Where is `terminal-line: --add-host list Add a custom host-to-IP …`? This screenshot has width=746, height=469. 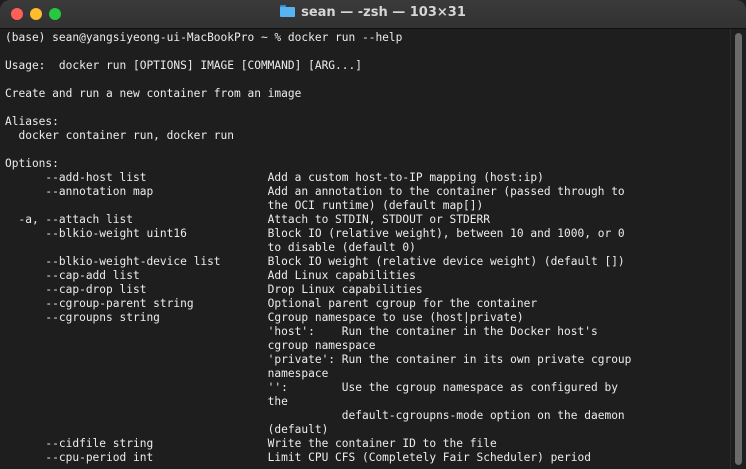 terminal-line: --add-host list Add a custom host-to-IP … is located at coordinates (274, 177).